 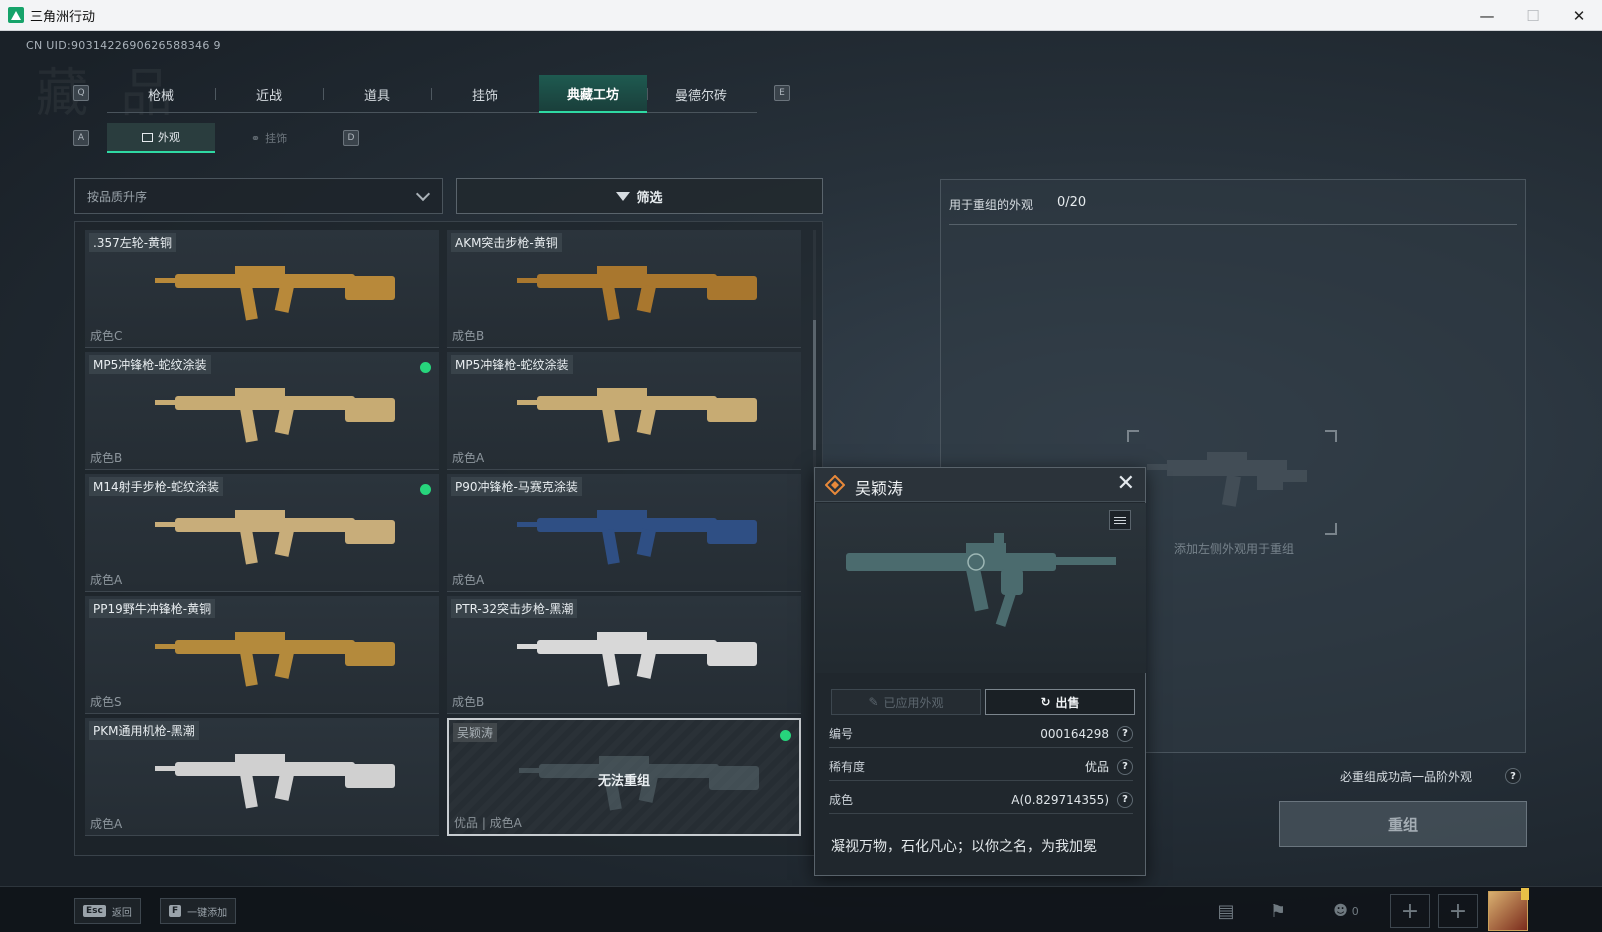 I want to click on tab-collection-workshop: 典藏工坊, so click(x=593, y=94).